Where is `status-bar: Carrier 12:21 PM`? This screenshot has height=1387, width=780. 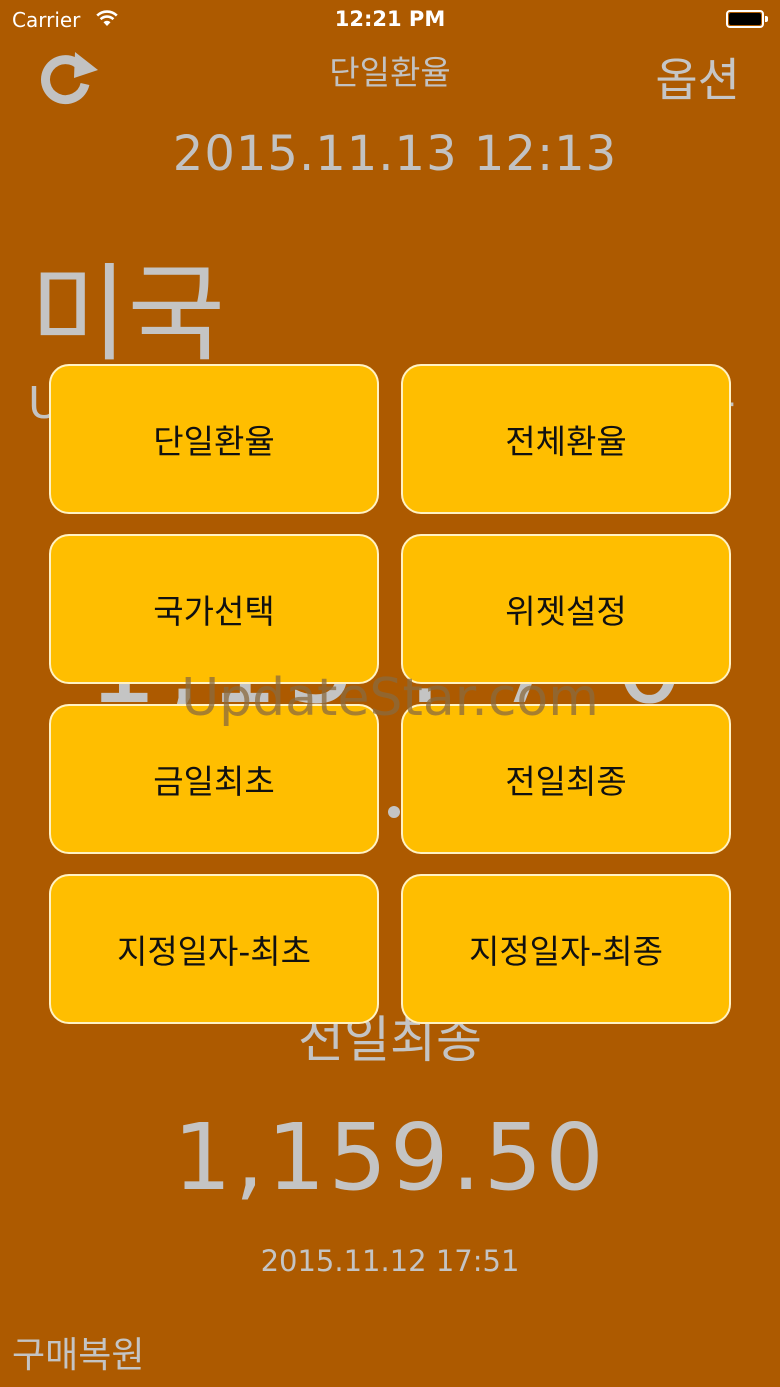
status-bar: Carrier 12:21 PM is located at coordinates (390, 20).